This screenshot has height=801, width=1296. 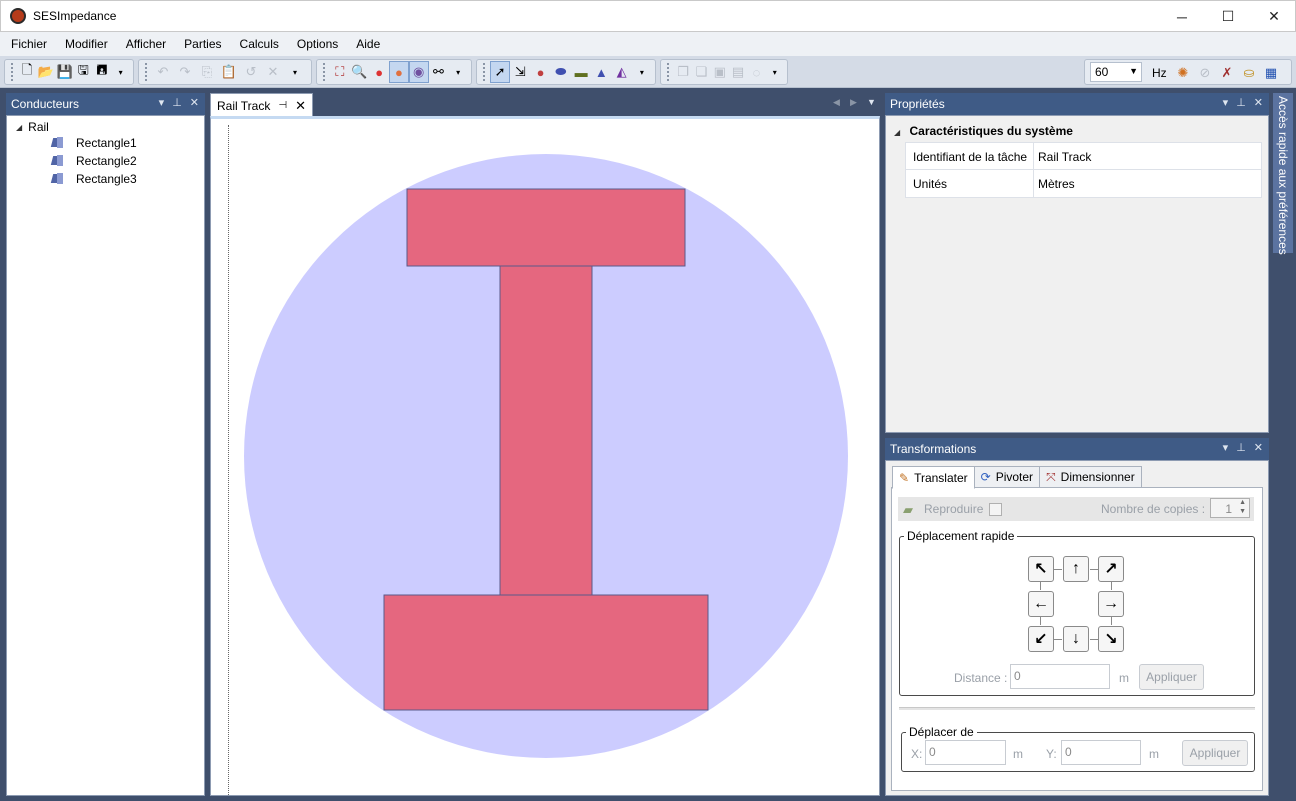 I want to click on new-file-icon: 🗋, so click(x=27, y=72).